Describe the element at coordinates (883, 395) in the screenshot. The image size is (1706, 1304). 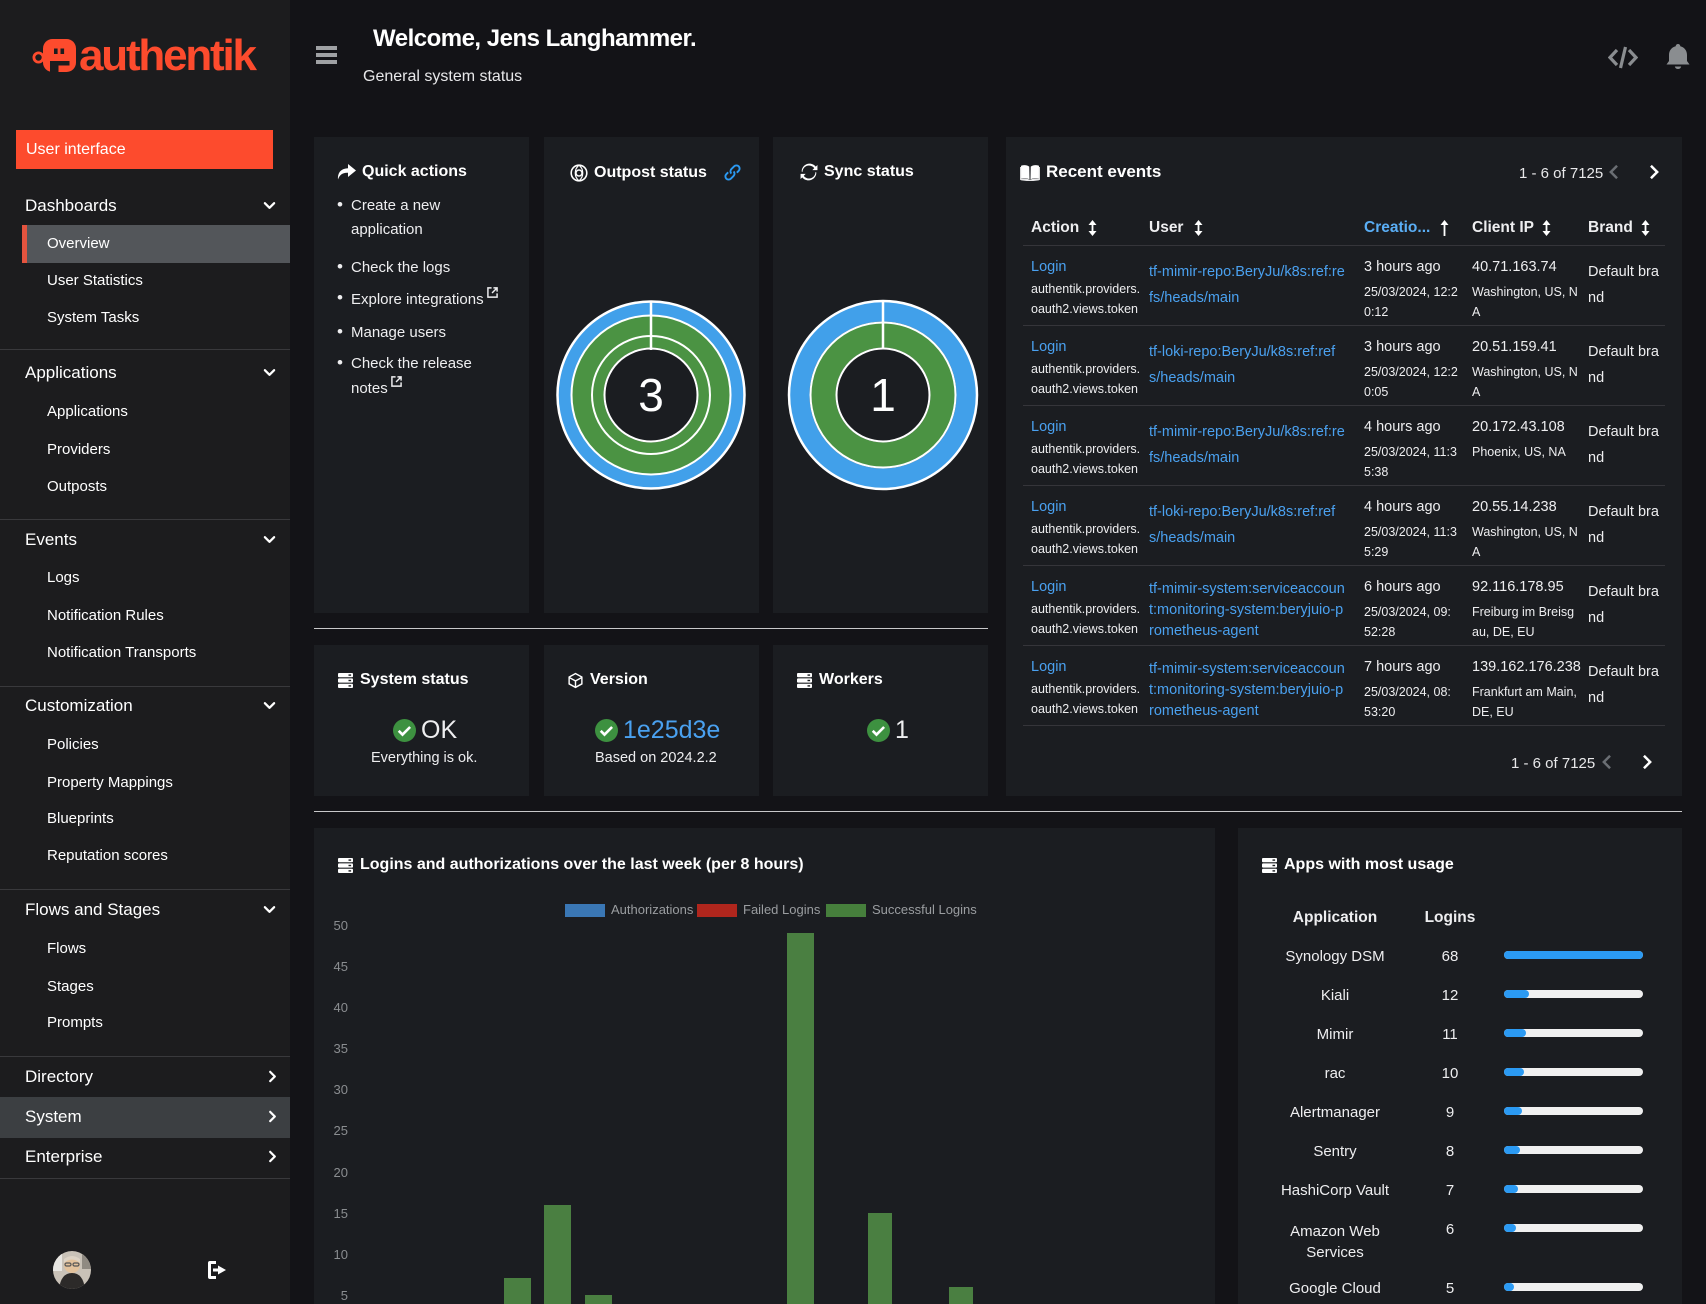
I see `svg-text: 1` at that location.